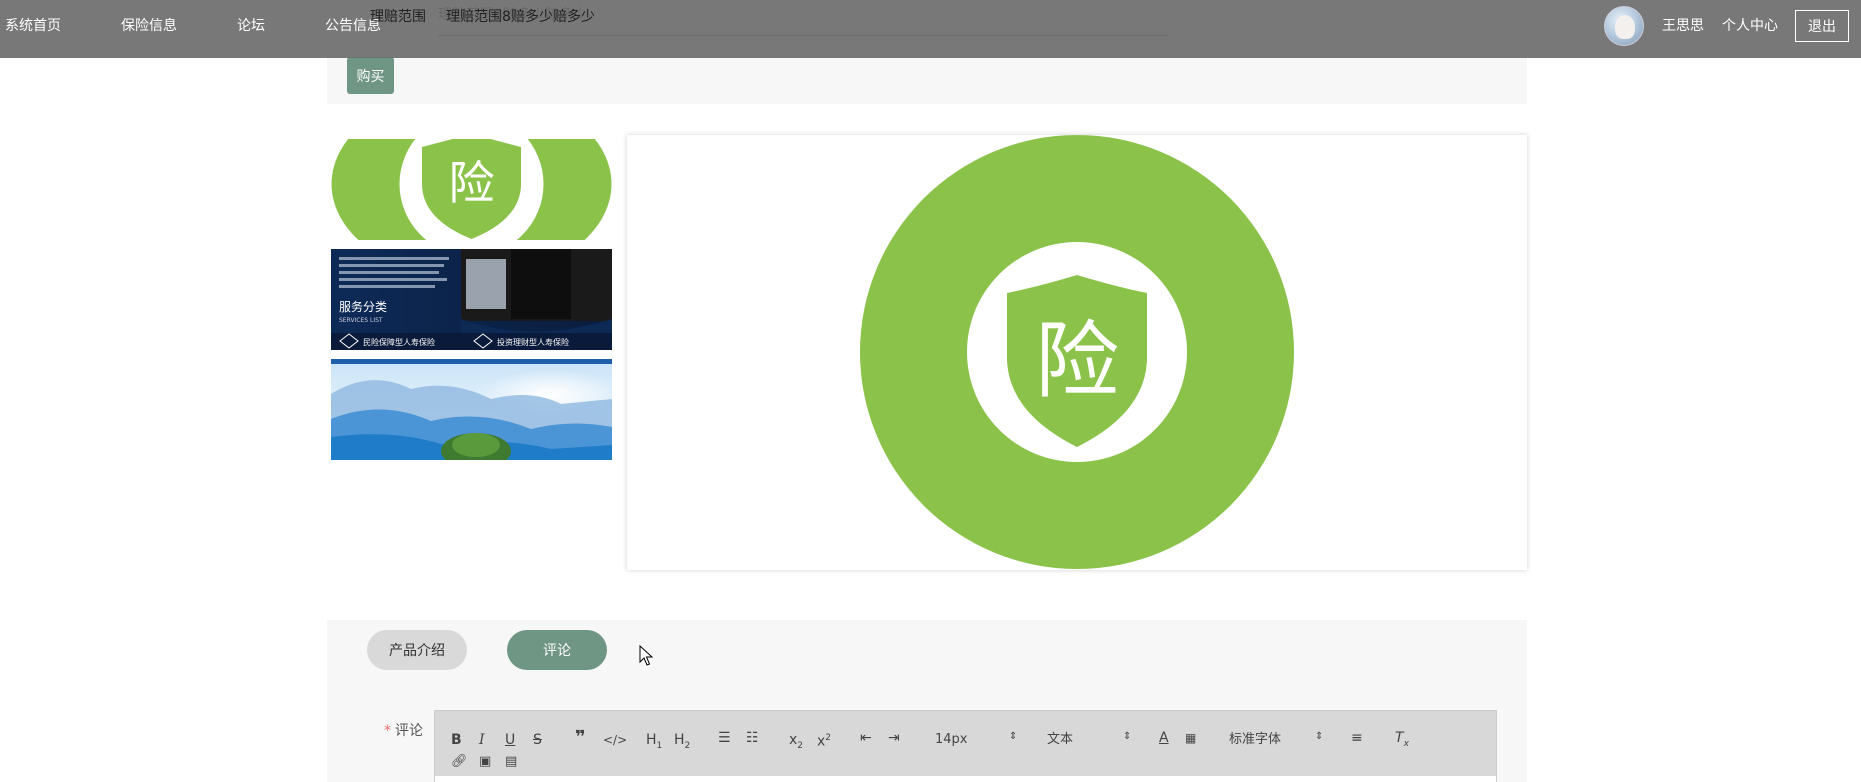 Image resolution: width=1861 pixels, height=782 pixels. I want to click on comment-editor-body, so click(965, 779).